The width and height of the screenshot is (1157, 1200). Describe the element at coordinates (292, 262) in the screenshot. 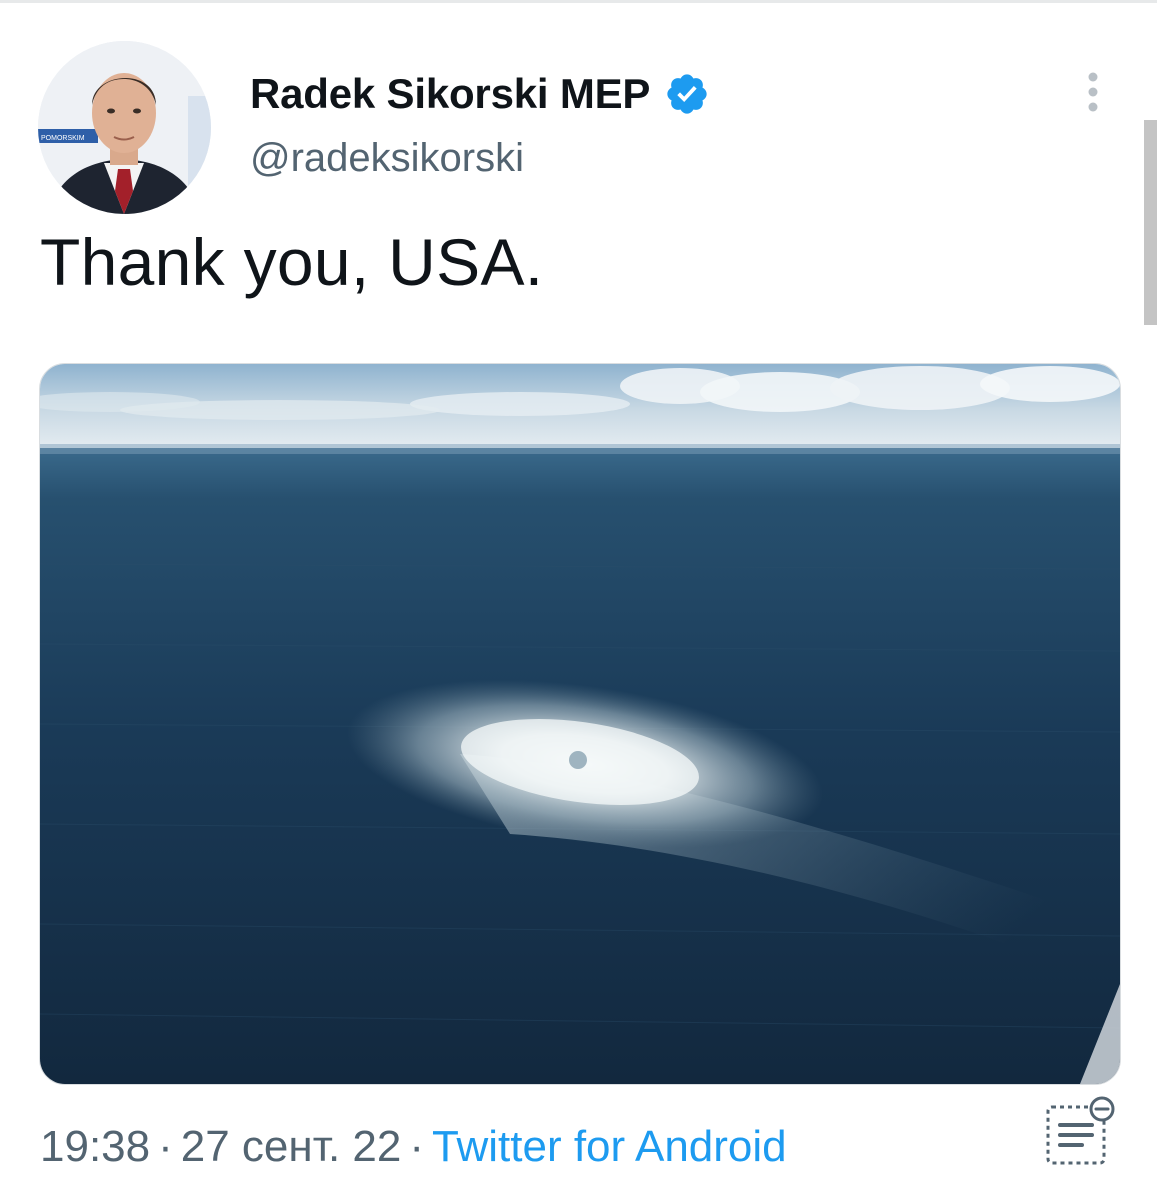

I see `tweet-text: Thank you, USA.` at that location.